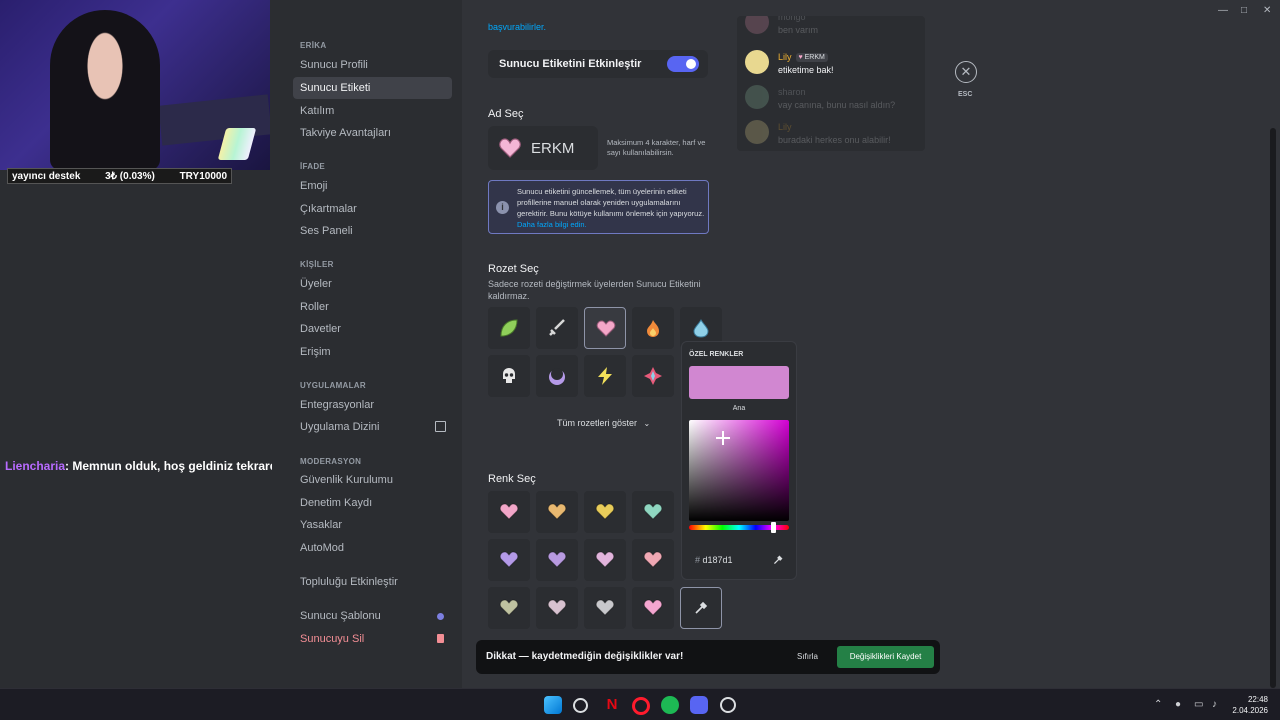 The height and width of the screenshot is (720, 1280). Describe the element at coordinates (1267, 10) in the screenshot. I see `close-window-button: ✕` at that location.